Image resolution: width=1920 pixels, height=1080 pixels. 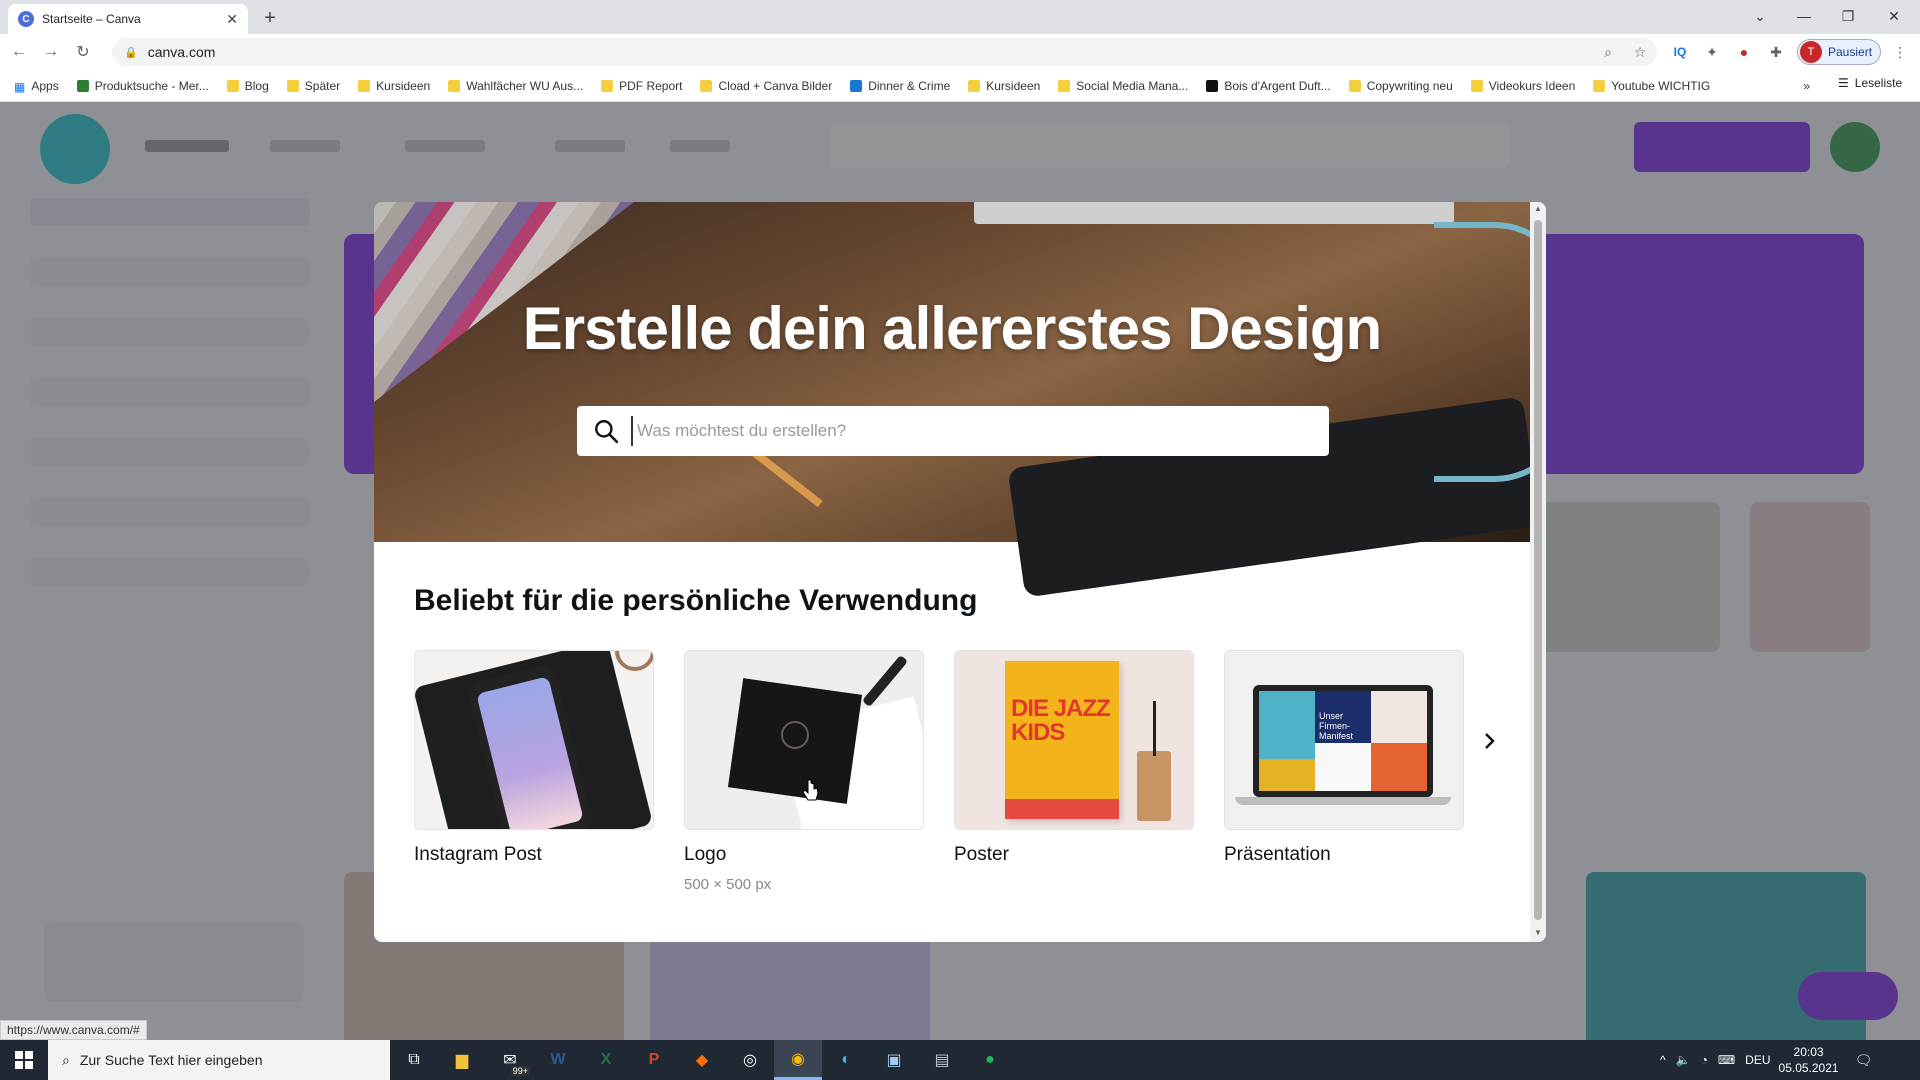 I want to click on card-label: Instagram Post, so click(x=478, y=854).